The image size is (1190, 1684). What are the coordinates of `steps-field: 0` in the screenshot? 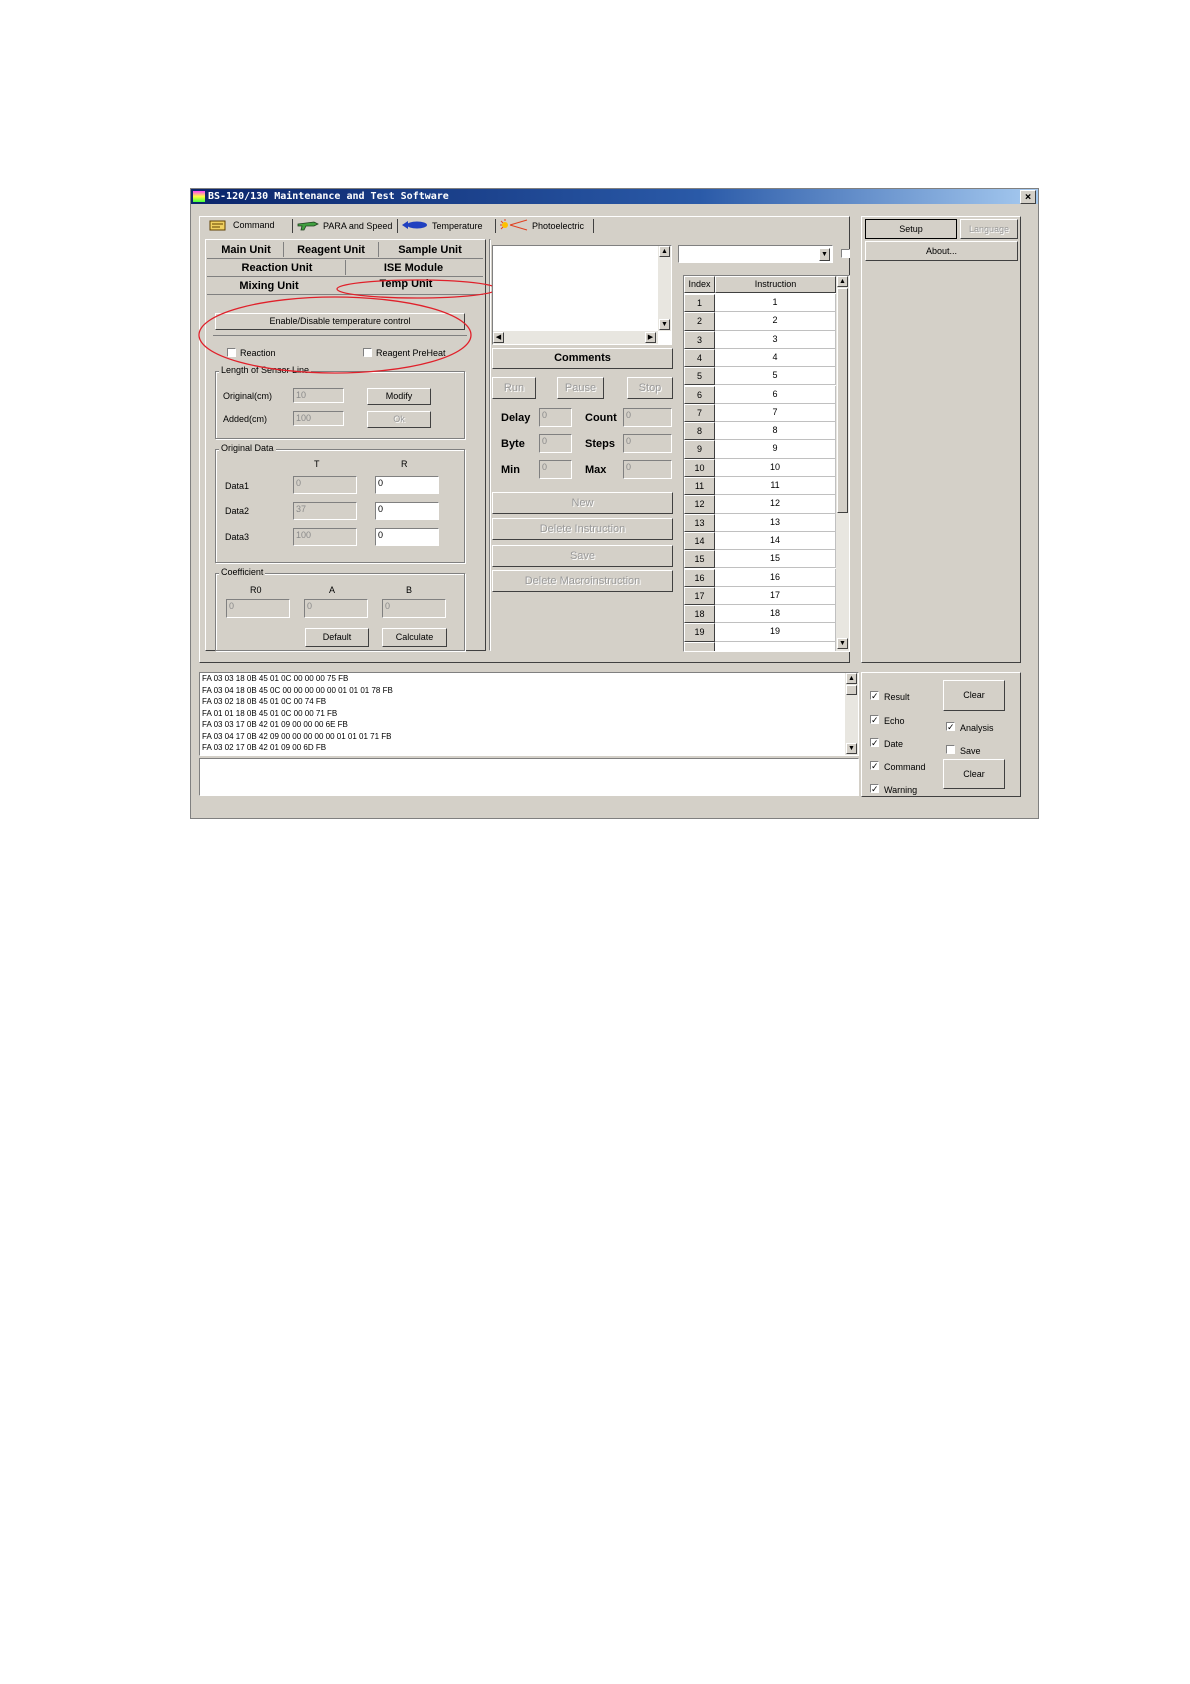 It's located at (647, 443).